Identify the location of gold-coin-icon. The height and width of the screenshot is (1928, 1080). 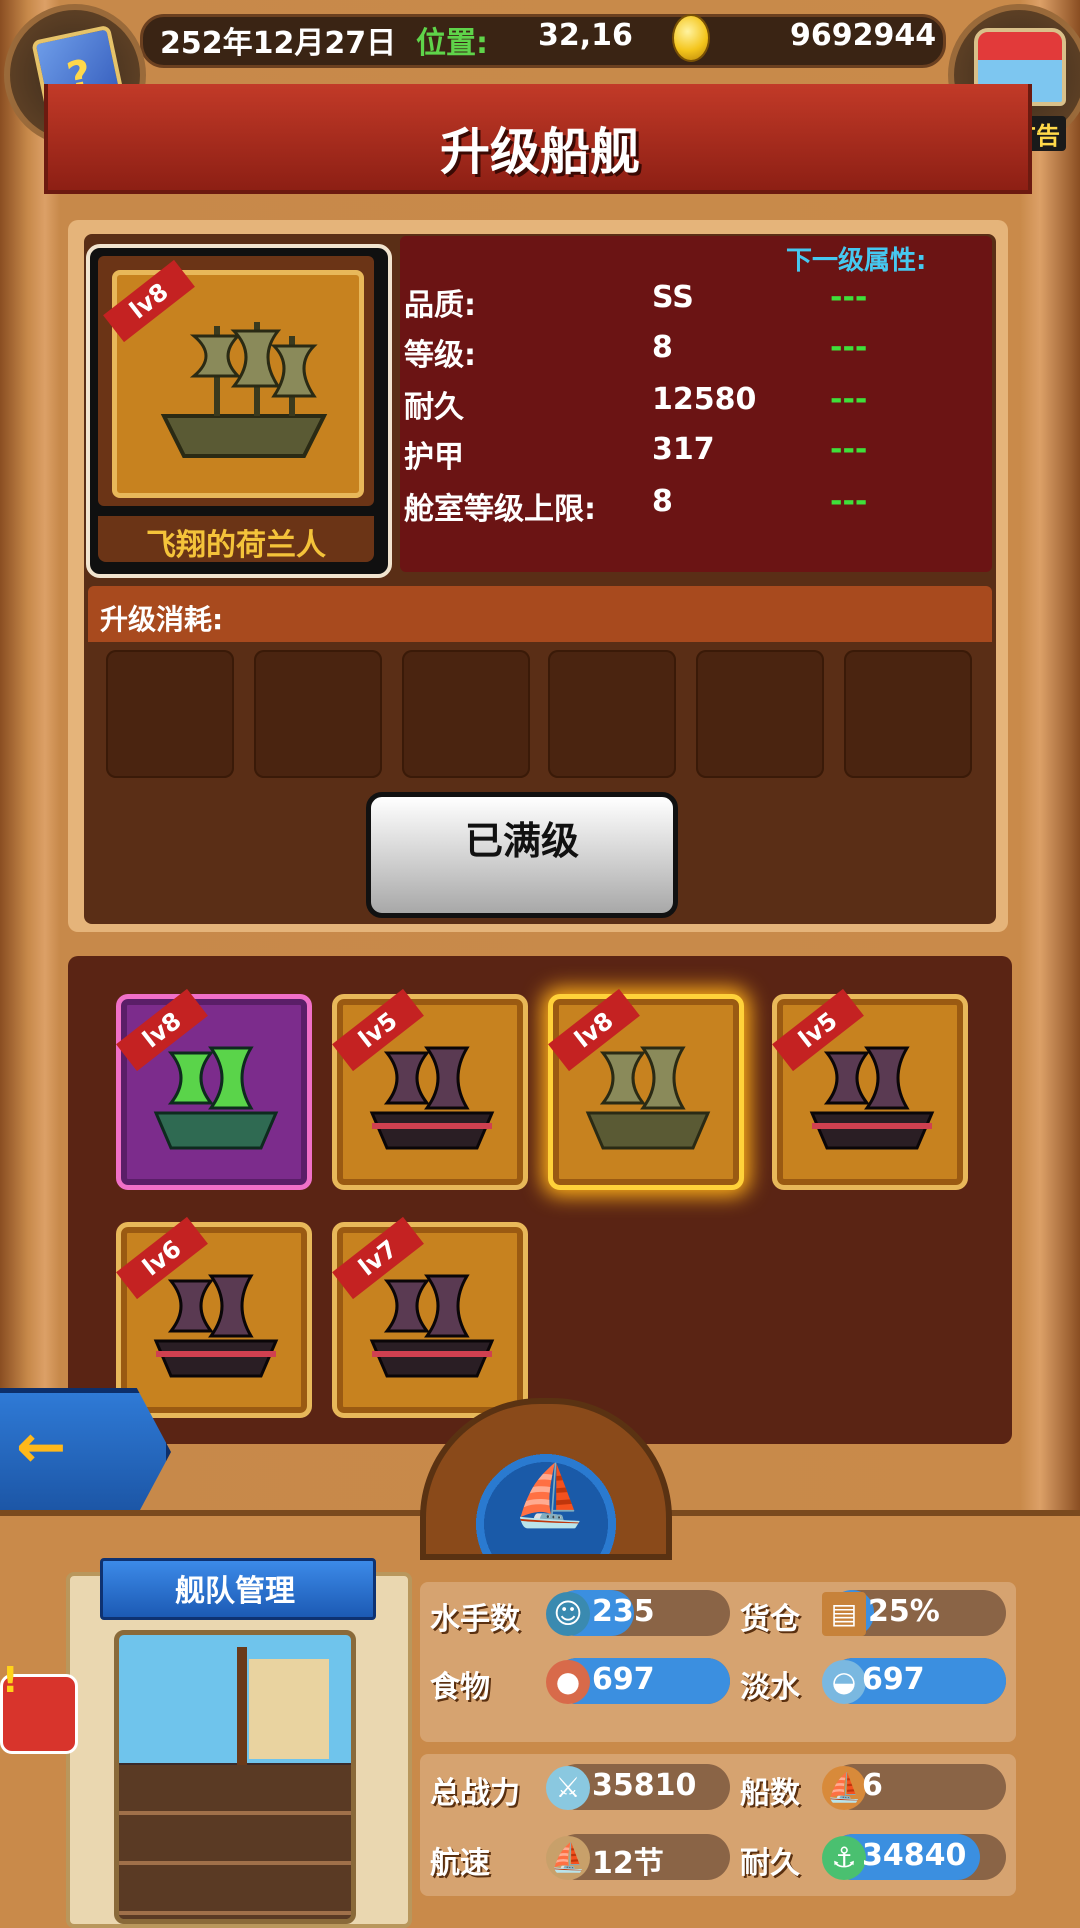
(691, 38).